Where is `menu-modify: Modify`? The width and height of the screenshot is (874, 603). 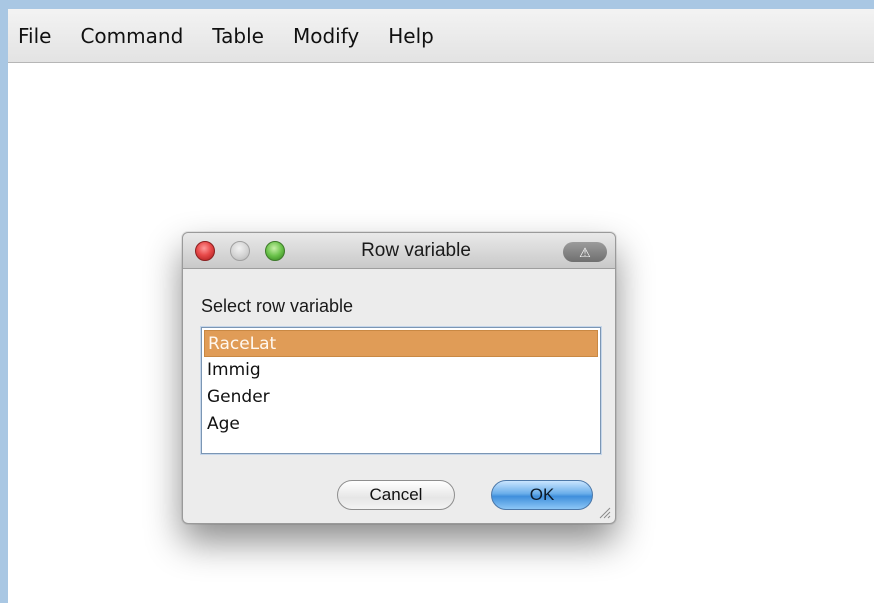 menu-modify: Modify is located at coordinates (326, 36).